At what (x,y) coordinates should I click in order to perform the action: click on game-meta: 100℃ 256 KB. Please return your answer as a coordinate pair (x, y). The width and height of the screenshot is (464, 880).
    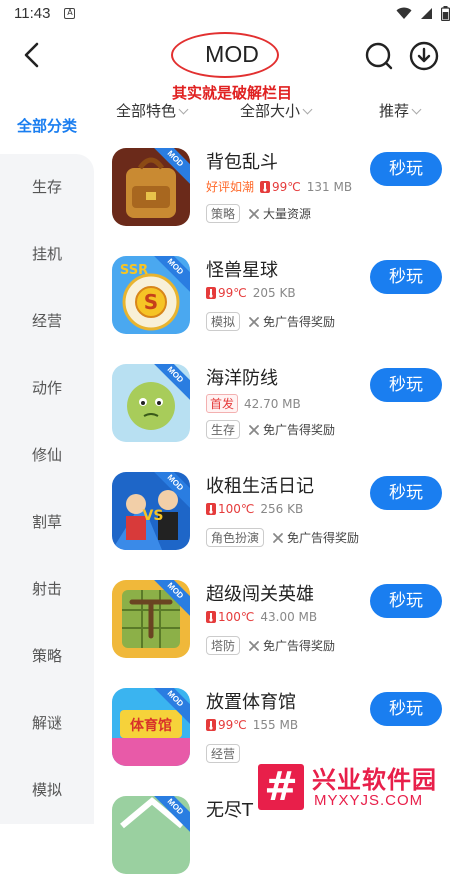
    Looking at the image, I should click on (254, 509).